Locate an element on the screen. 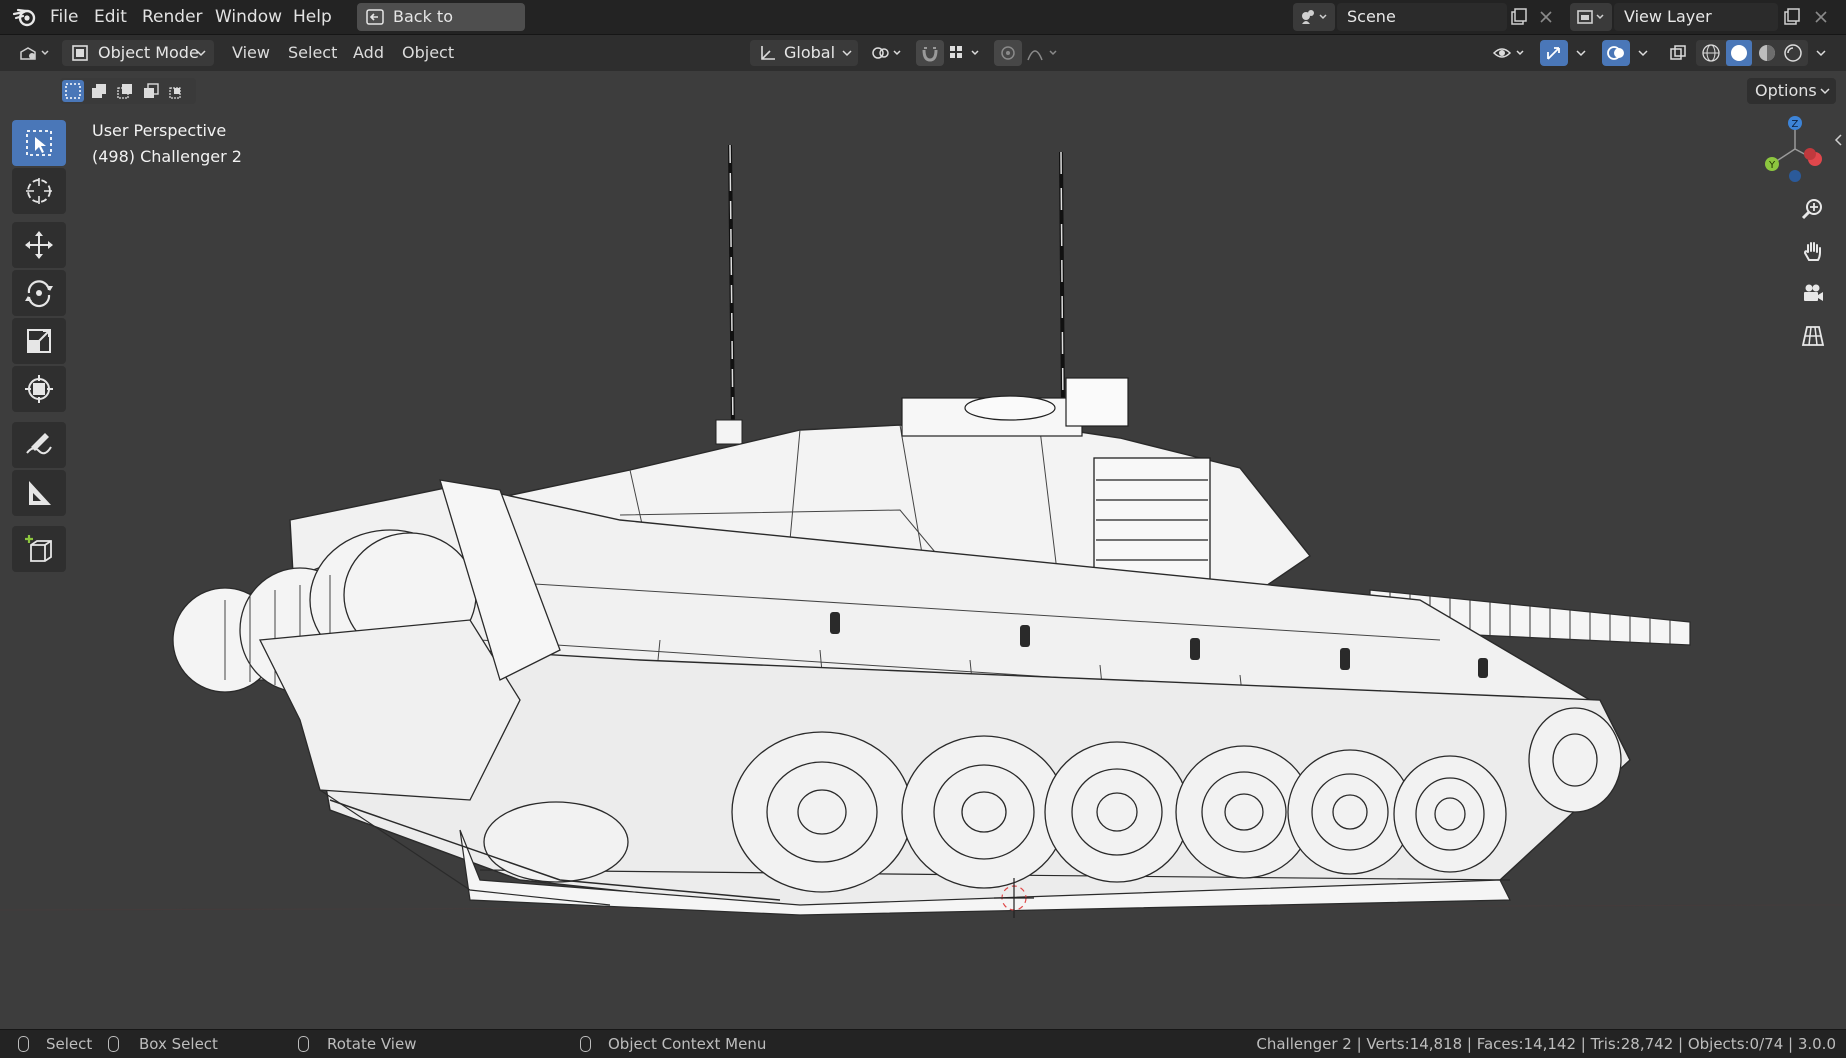 The height and width of the screenshot is (1058, 1846). toggle-perspective-button is located at coordinates (1813, 336).